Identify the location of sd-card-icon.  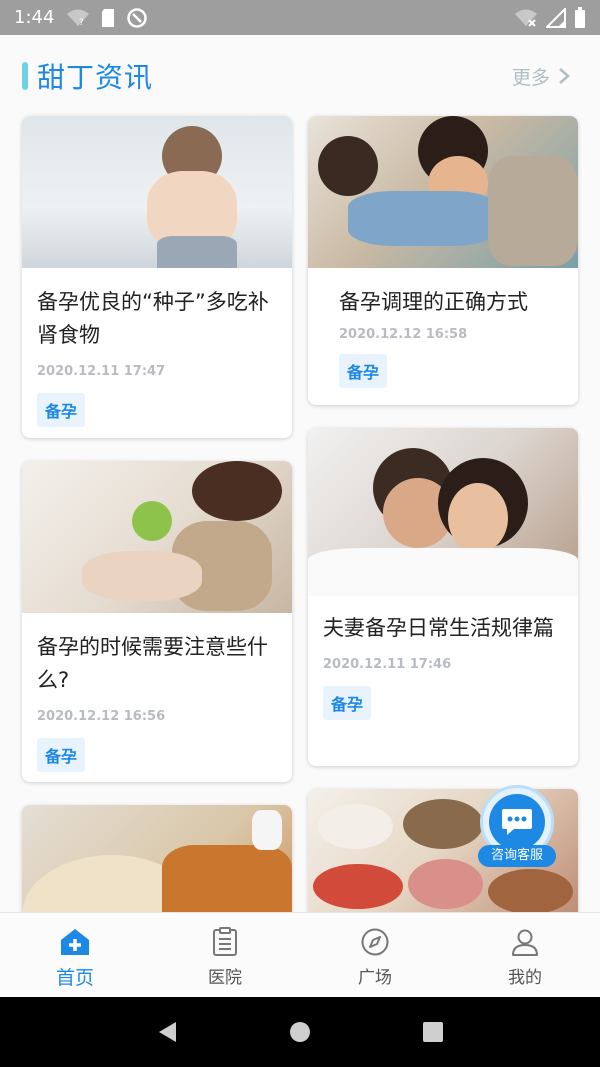
(108, 17).